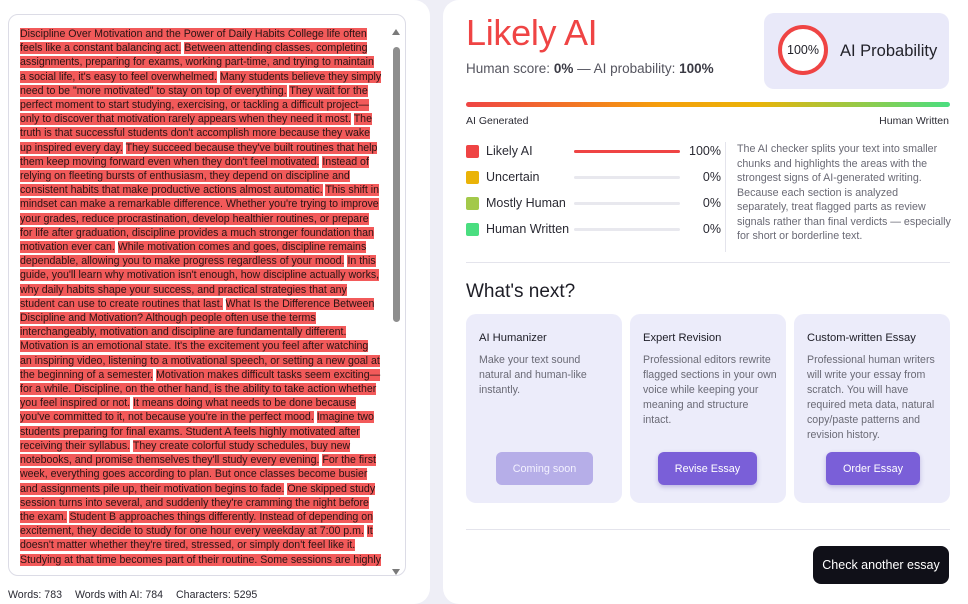 The height and width of the screenshot is (604, 968). I want to click on ai-prob-value: 100%, so click(696, 68).